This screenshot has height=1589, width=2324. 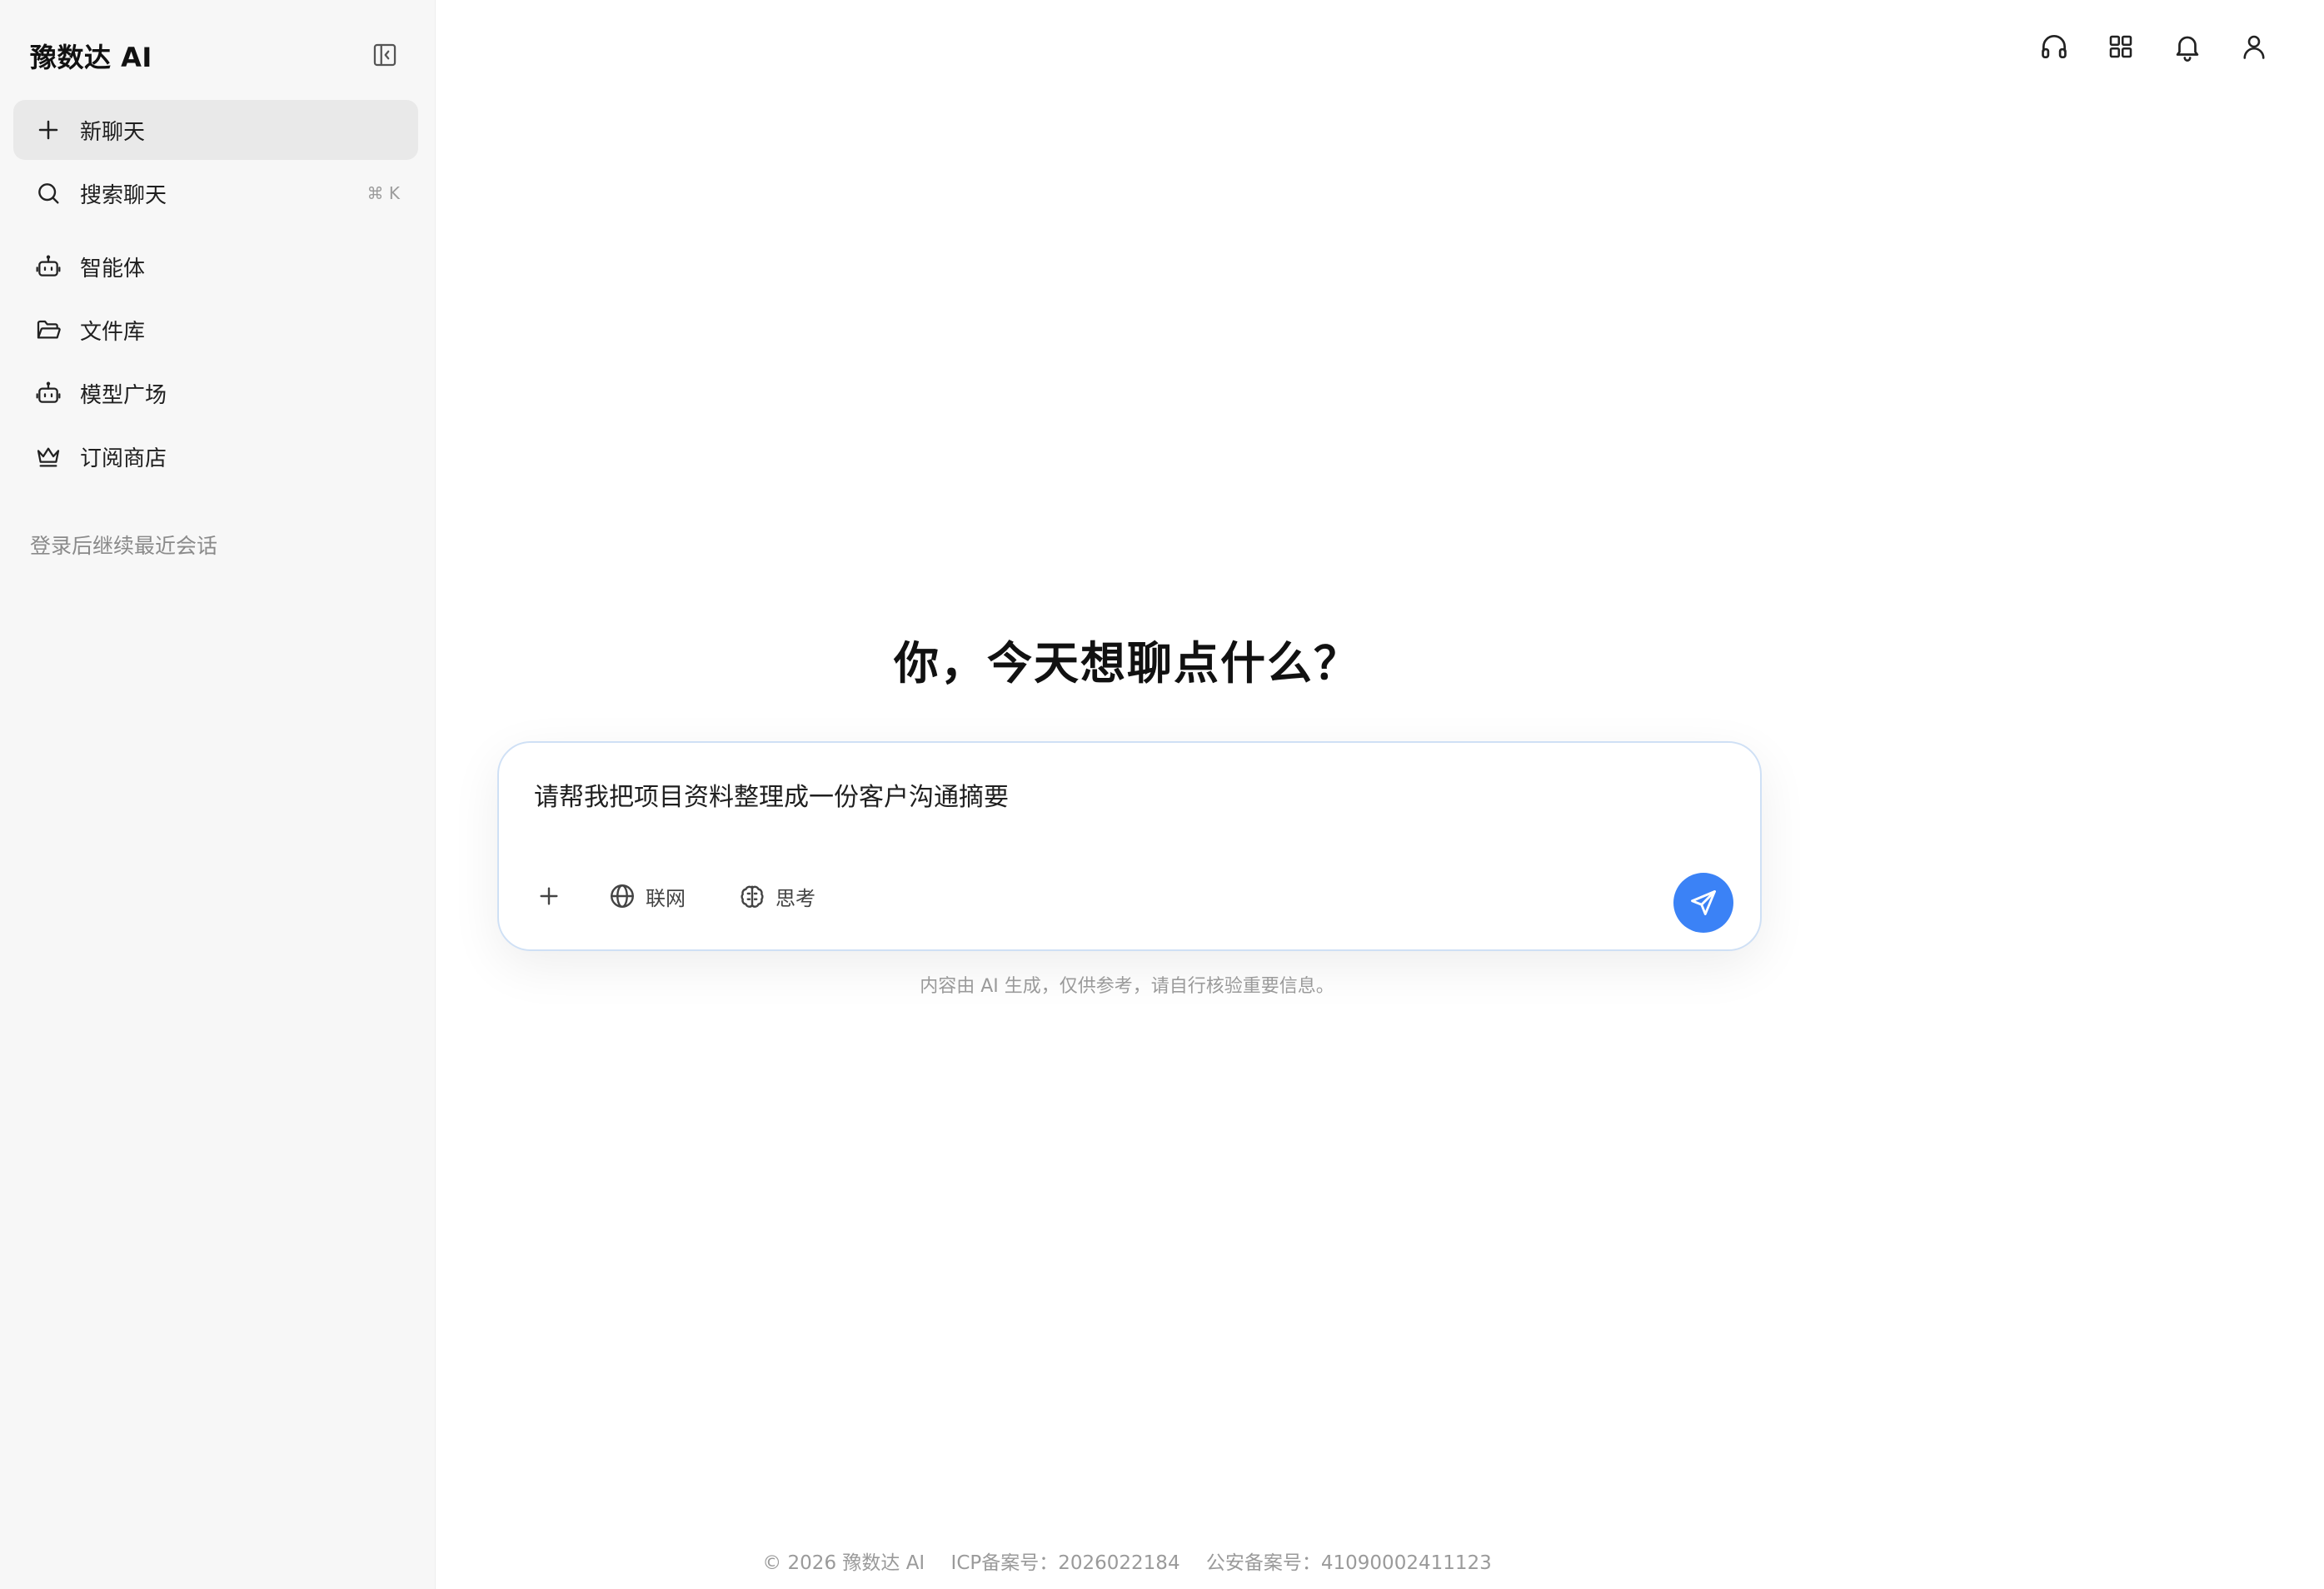 I want to click on grid-icon, so click(x=2120, y=46).